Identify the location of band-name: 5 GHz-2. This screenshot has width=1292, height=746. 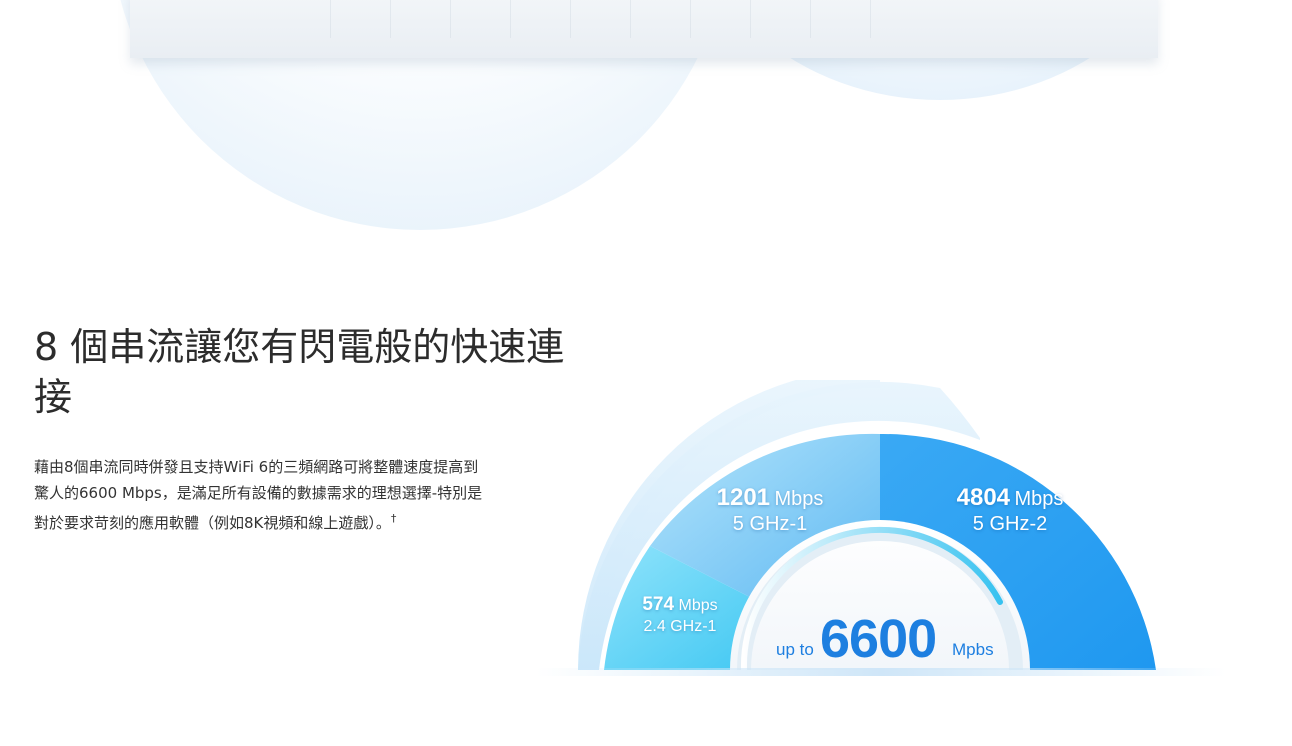
(1010, 524).